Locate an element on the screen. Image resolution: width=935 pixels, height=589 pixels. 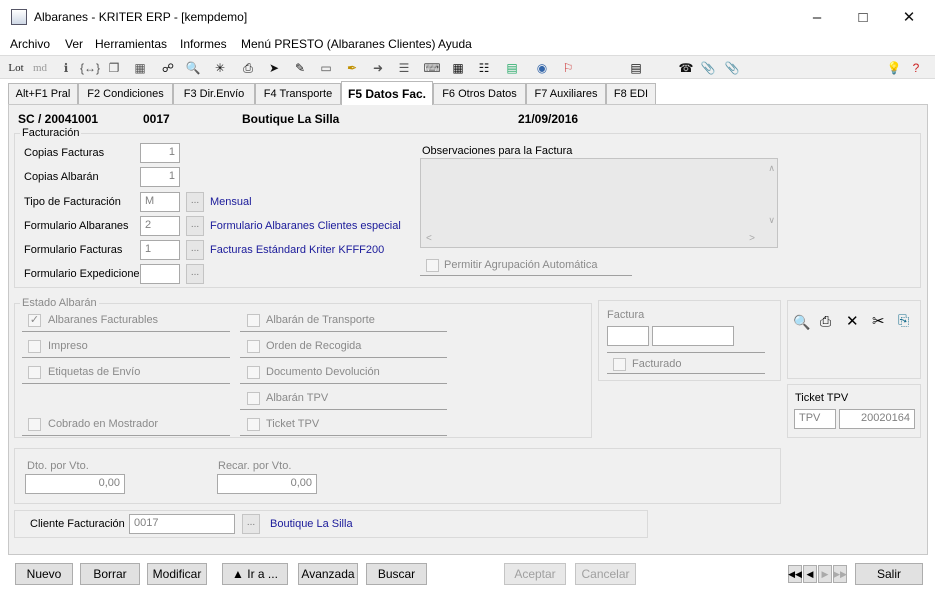
chart-icon: ▤ is located at coordinates (512, 68).